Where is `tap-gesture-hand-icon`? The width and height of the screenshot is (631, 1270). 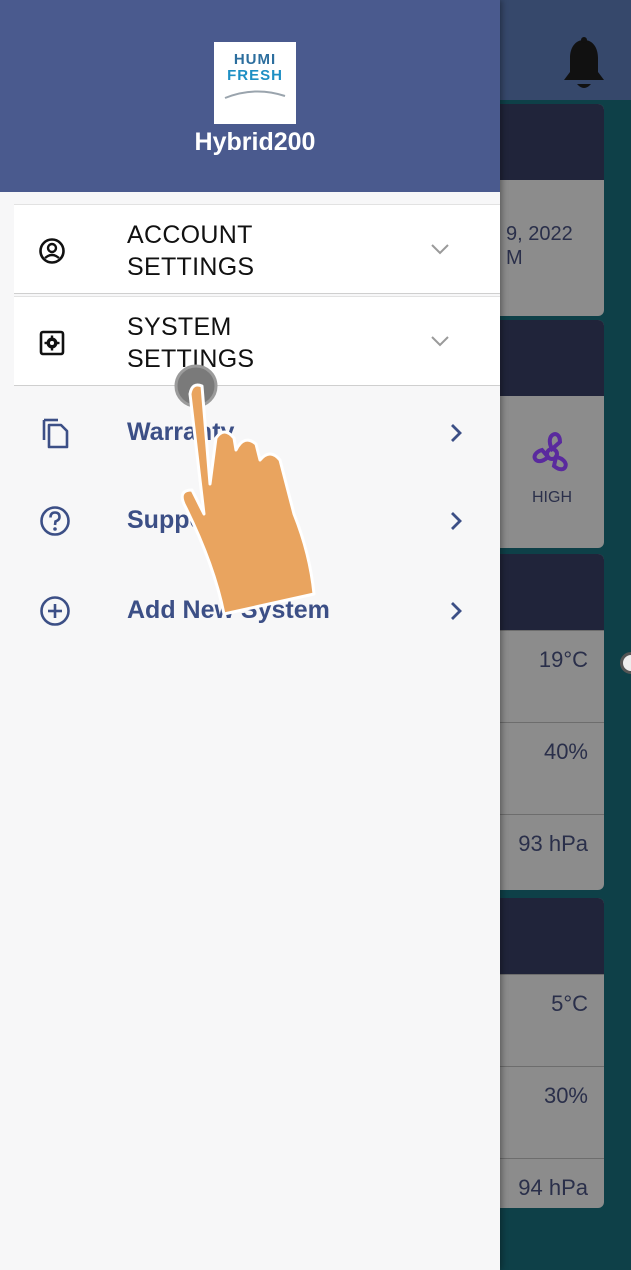 tap-gesture-hand-icon is located at coordinates (245, 490).